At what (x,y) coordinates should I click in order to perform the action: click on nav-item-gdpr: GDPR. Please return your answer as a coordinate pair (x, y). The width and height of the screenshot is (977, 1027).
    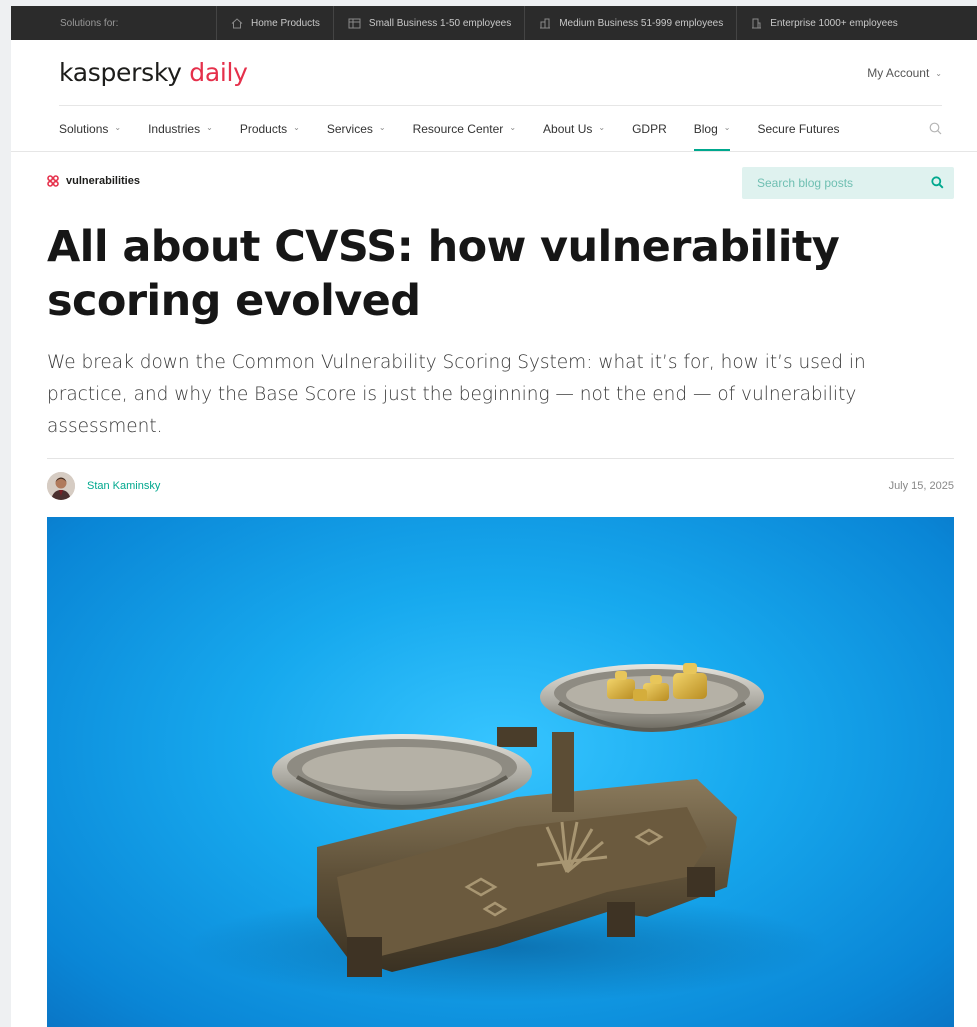
    Looking at the image, I should click on (649, 128).